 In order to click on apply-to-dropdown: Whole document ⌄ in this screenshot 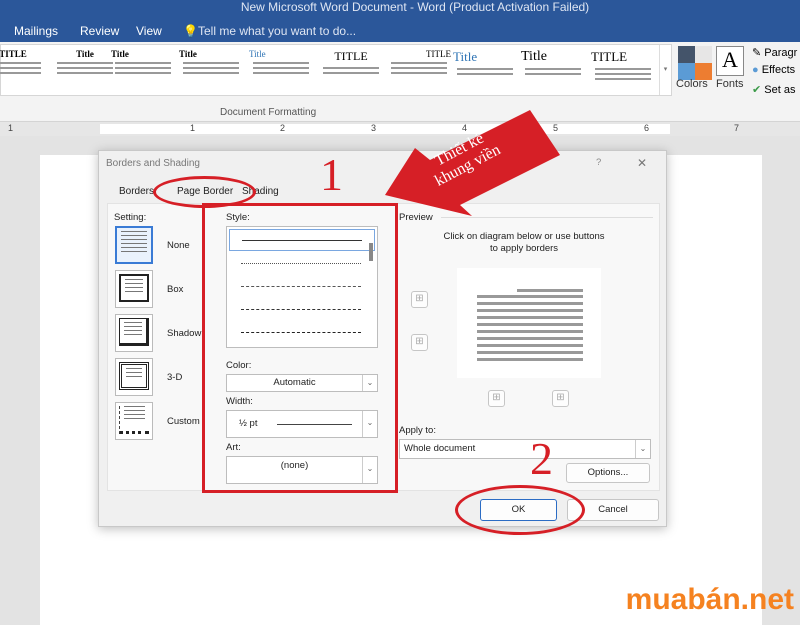, I will do `click(525, 449)`.